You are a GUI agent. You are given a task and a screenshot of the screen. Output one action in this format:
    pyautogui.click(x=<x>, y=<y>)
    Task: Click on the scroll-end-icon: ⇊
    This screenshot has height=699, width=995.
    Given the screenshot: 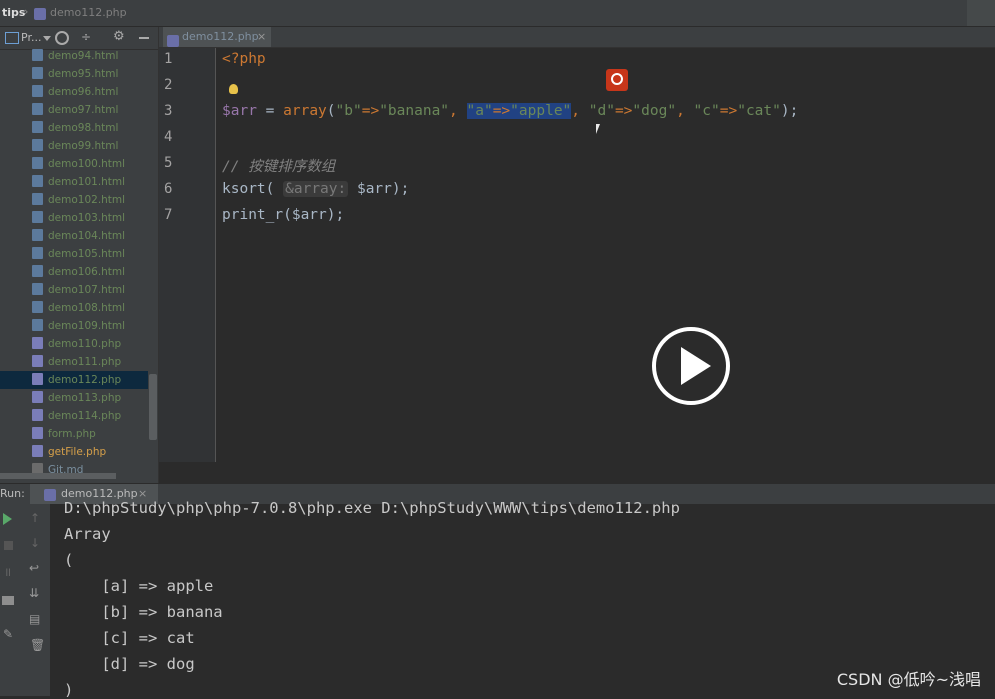 What is the action you would take?
    pyautogui.click(x=34, y=593)
    